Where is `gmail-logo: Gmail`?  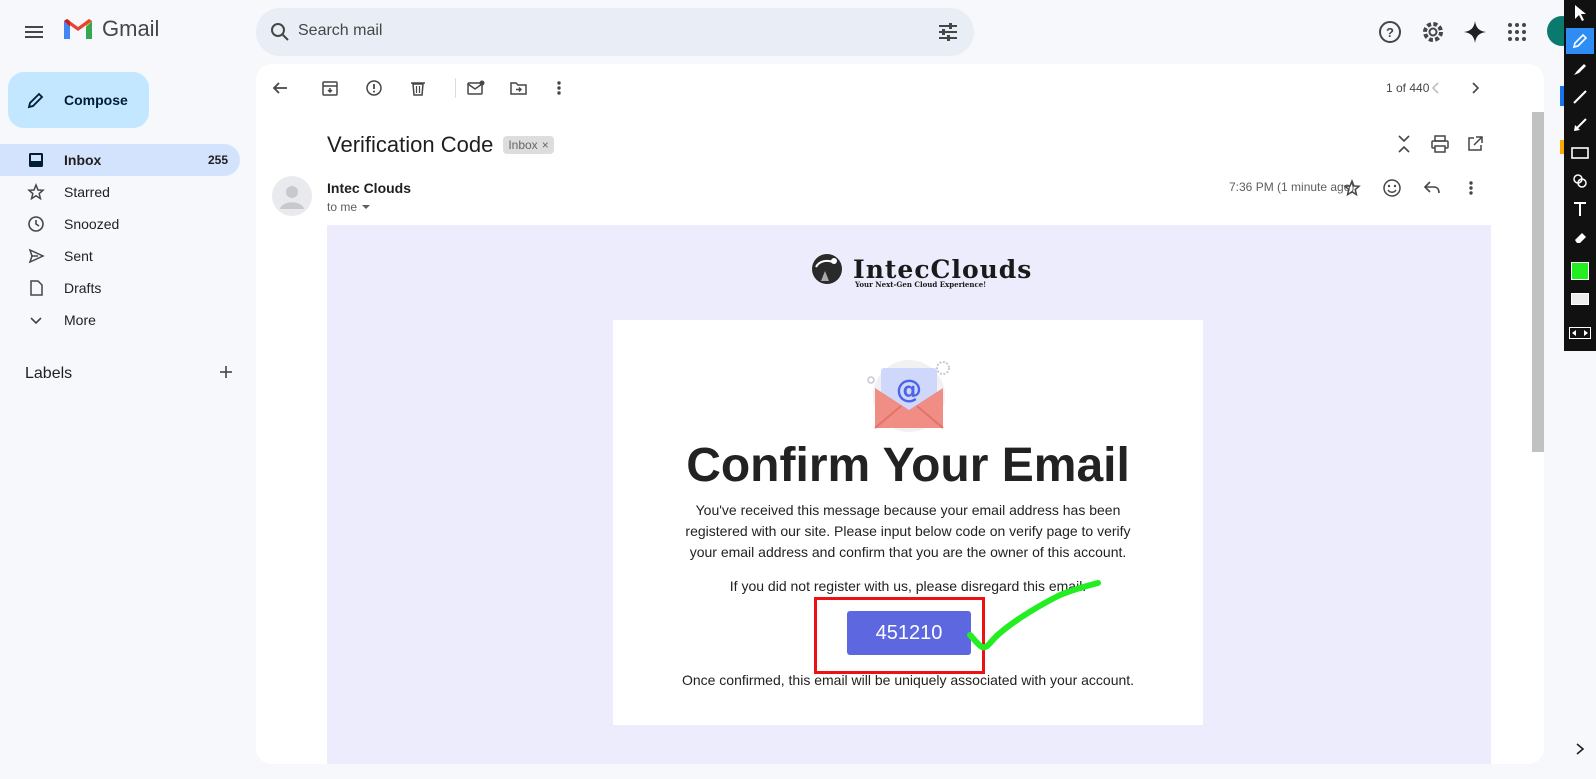 gmail-logo: Gmail is located at coordinates (110, 29).